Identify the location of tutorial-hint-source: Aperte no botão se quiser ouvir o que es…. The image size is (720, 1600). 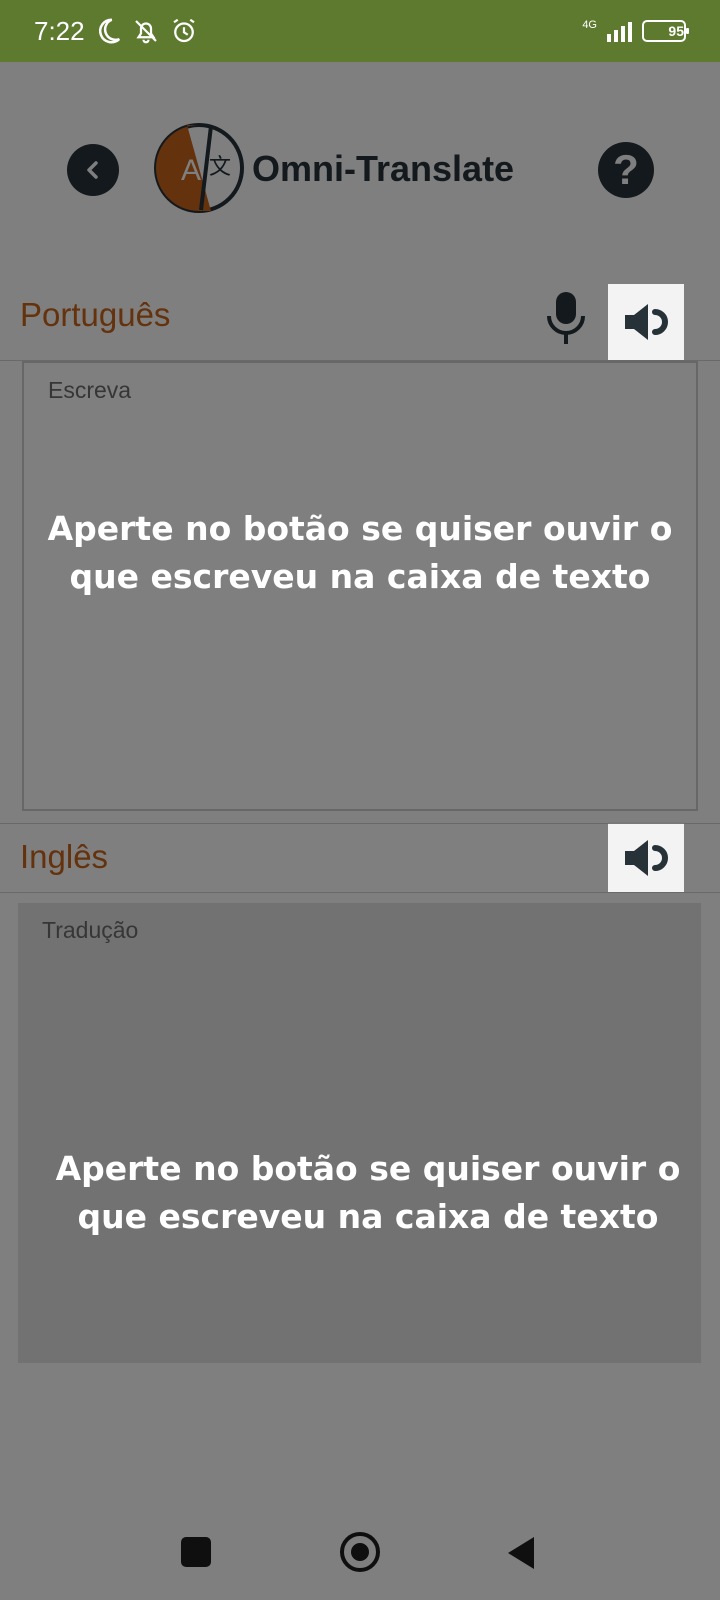
(360, 552).